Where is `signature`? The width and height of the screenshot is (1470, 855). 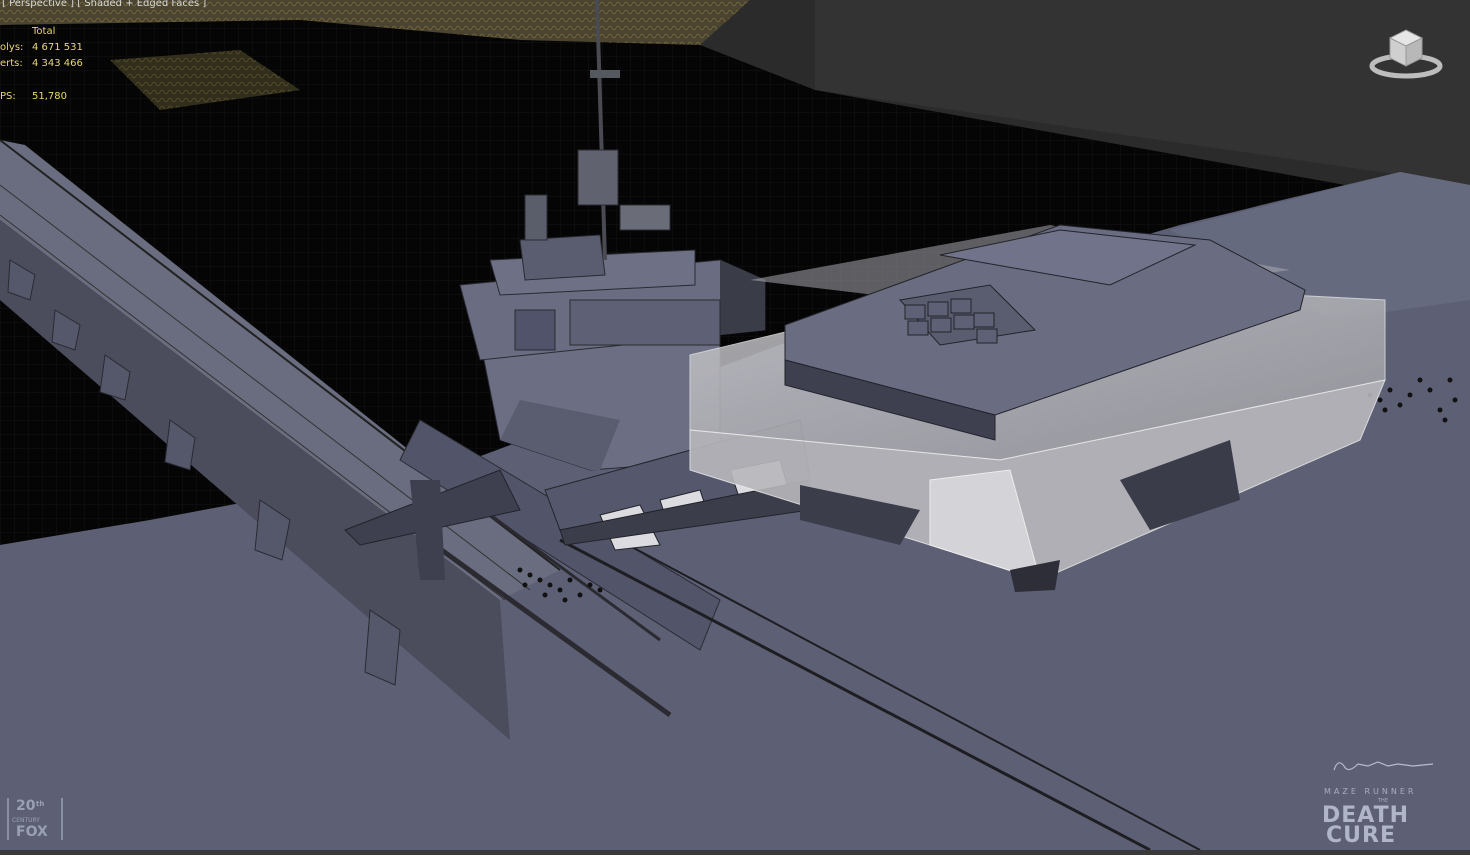 signature is located at coordinates (1383, 766).